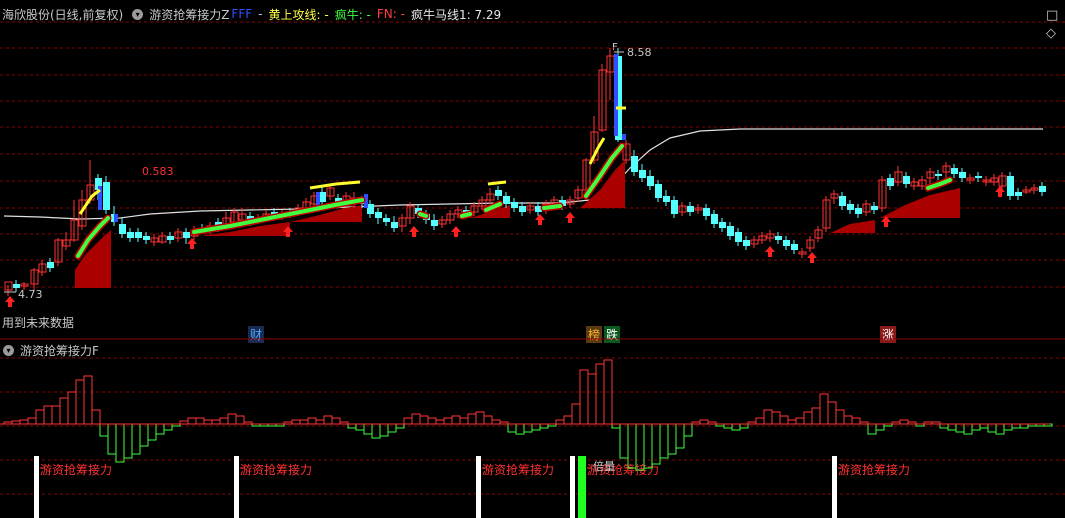  Describe the element at coordinates (552, 207) in the screenshot. I see `green-bull-line` at that location.